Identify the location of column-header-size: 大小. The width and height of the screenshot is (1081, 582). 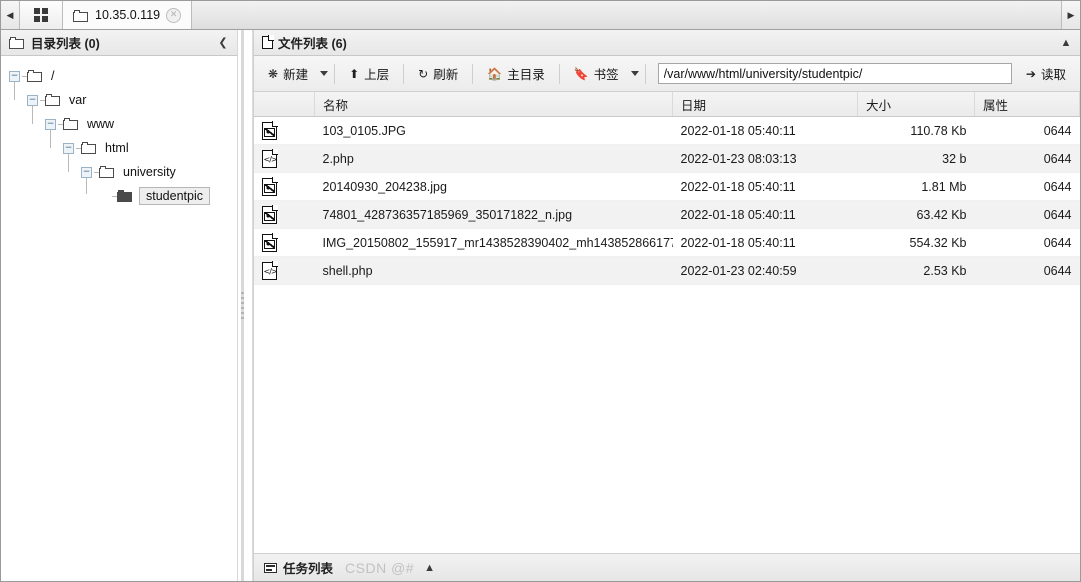
(916, 104).